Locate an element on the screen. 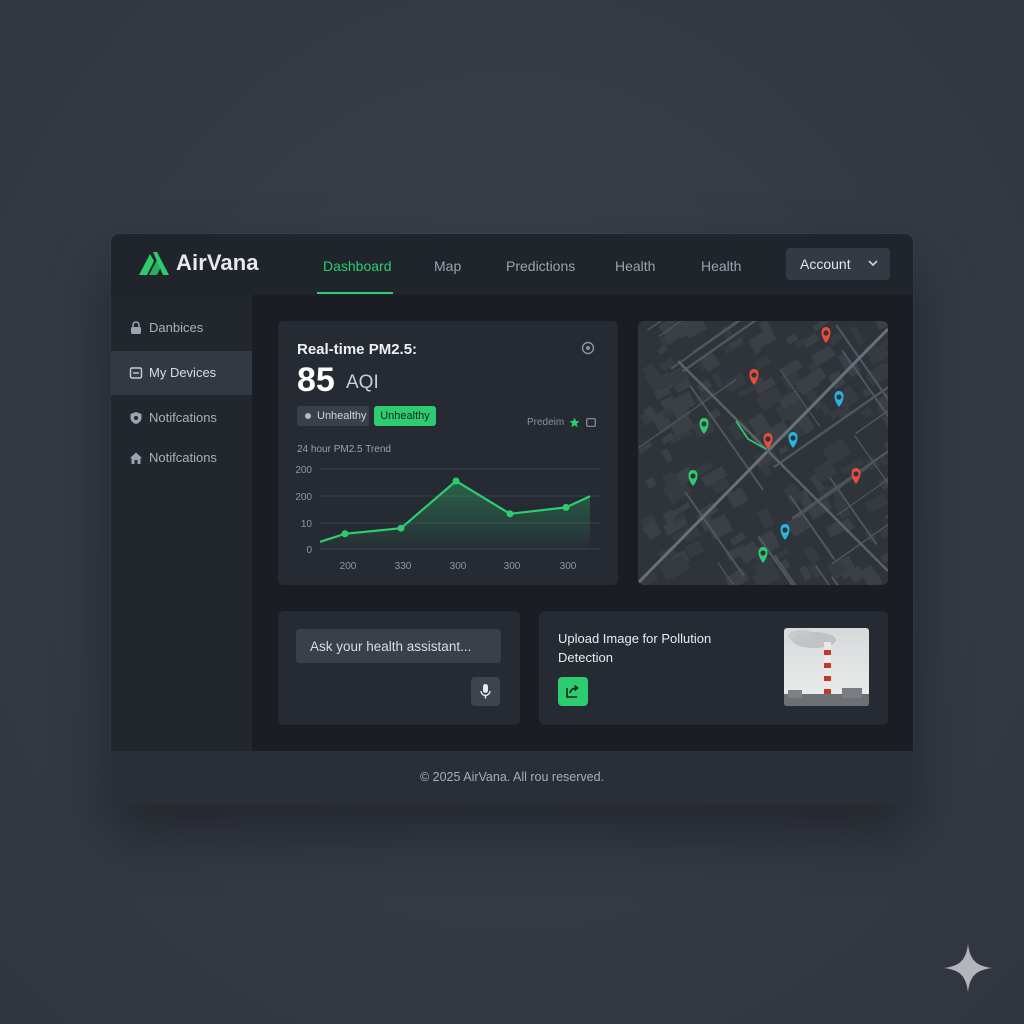 The width and height of the screenshot is (1024, 1024). shield-icon is located at coordinates (136, 418).